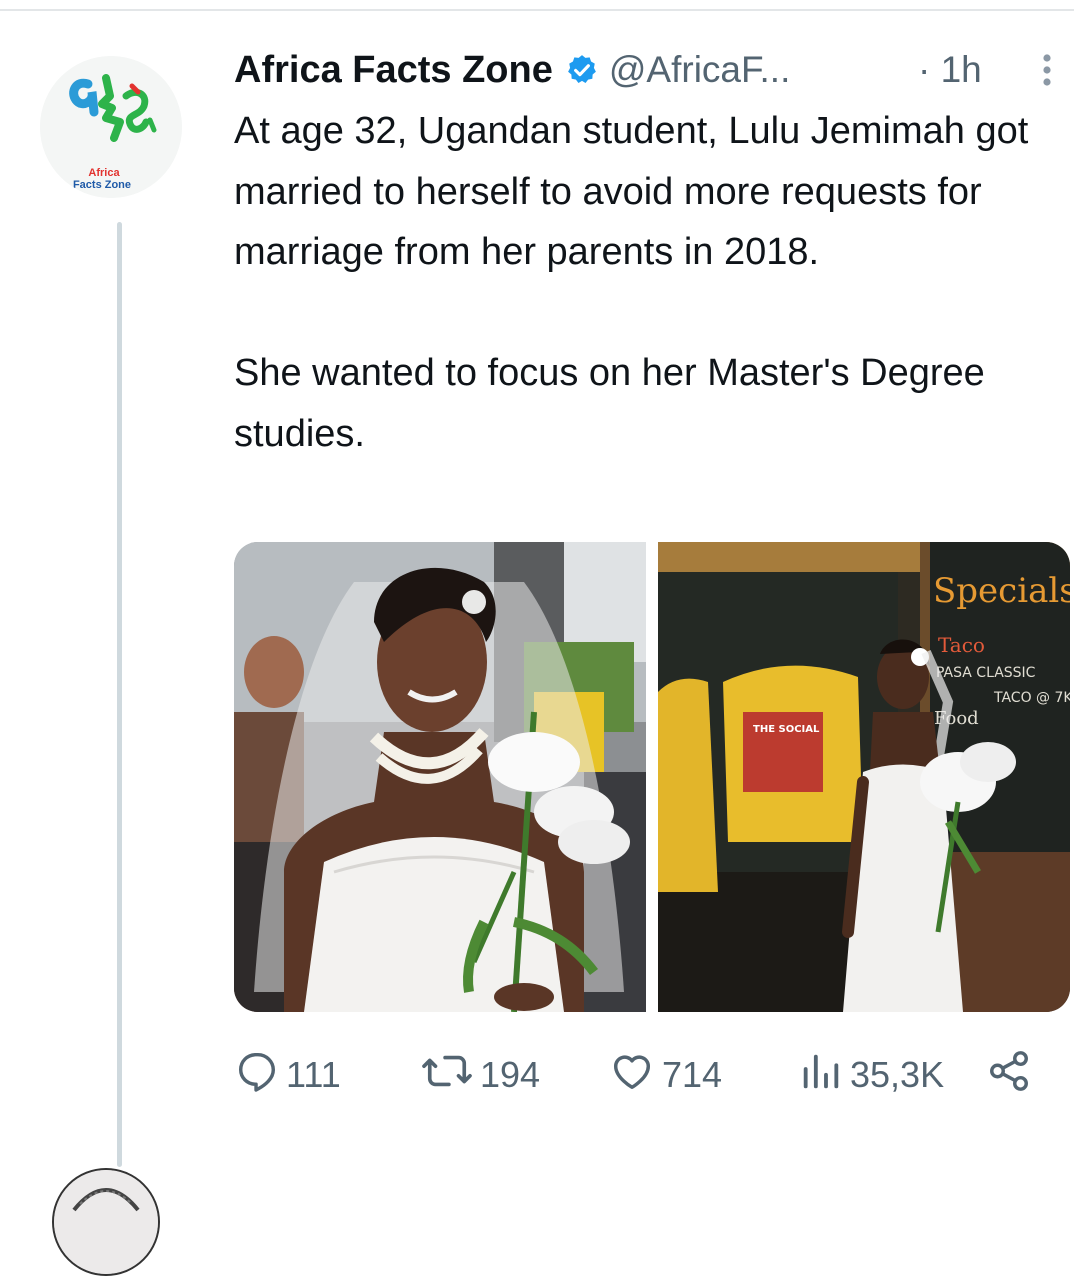 This screenshot has width=1074, height=1276. What do you see at coordinates (786, 729) in the screenshot?
I see `poster-text: THE SOCIAL` at bounding box center [786, 729].